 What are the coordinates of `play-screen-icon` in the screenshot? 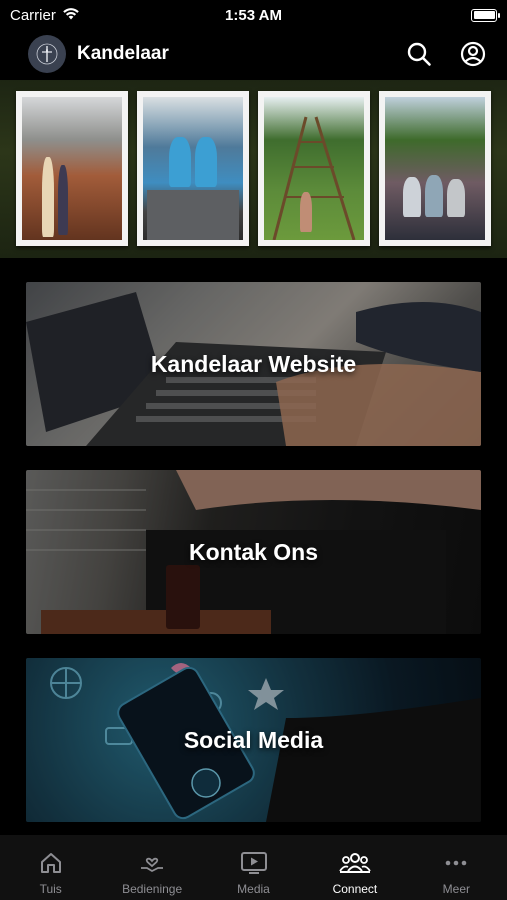 It's located at (253, 863).